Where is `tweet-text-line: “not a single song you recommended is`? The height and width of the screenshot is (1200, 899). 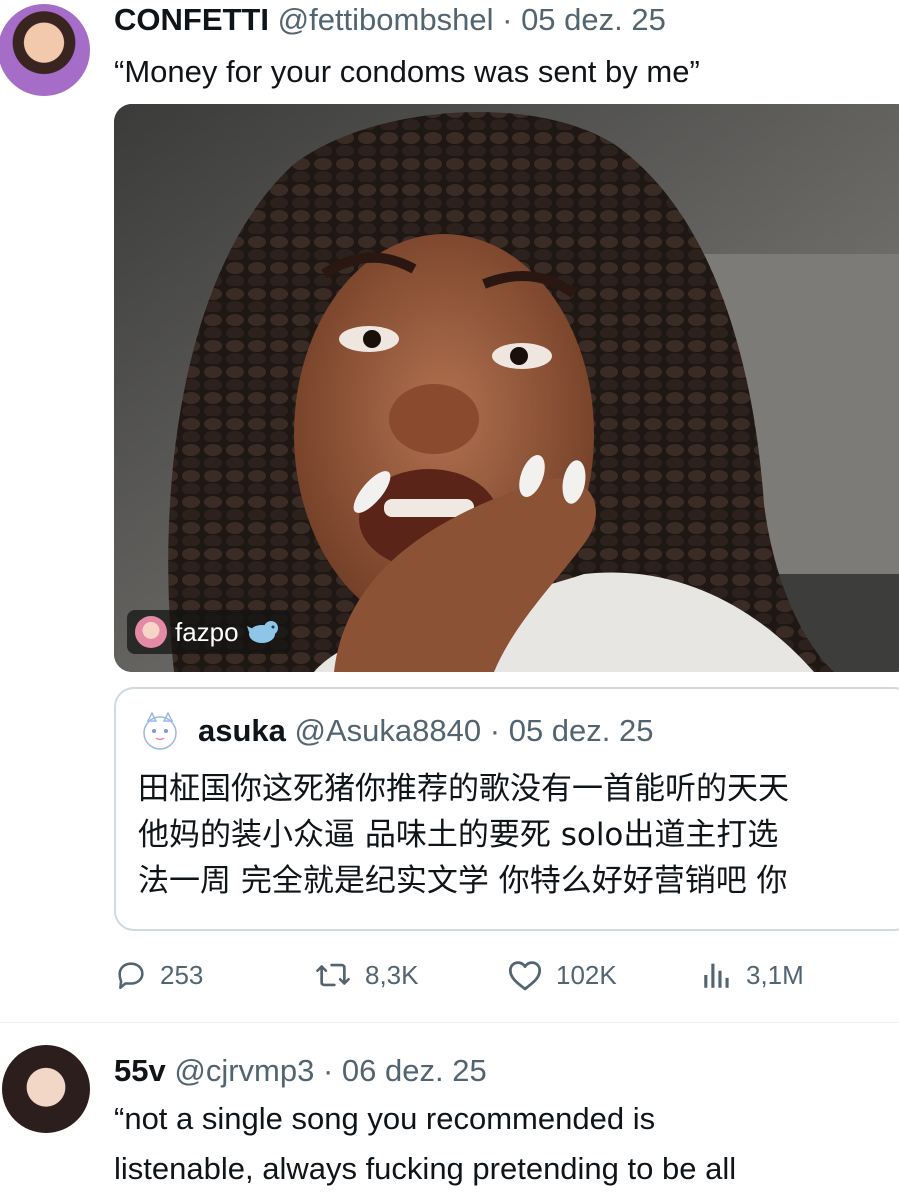
tweet-text-line: “not a single song you recommended is is located at coordinates (385, 1118).